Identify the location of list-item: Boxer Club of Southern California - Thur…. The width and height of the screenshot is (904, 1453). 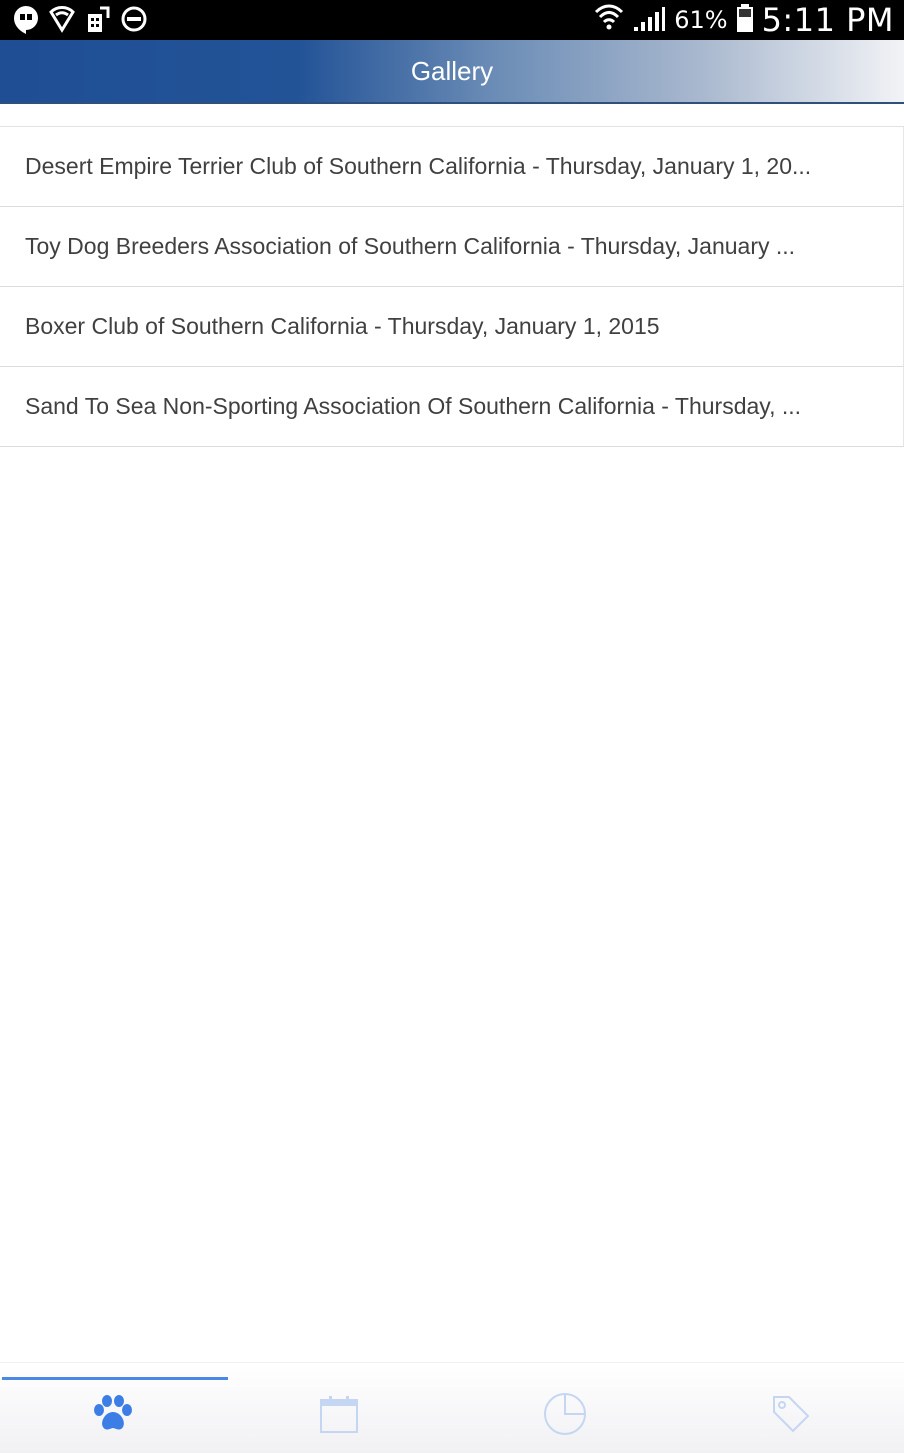
(452, 327).